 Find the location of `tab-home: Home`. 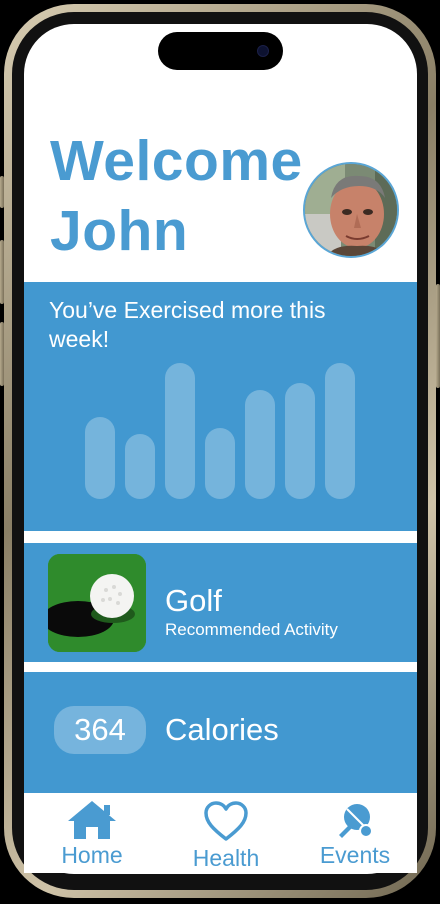

tab-home: Home is located at coordinates (92, 833).